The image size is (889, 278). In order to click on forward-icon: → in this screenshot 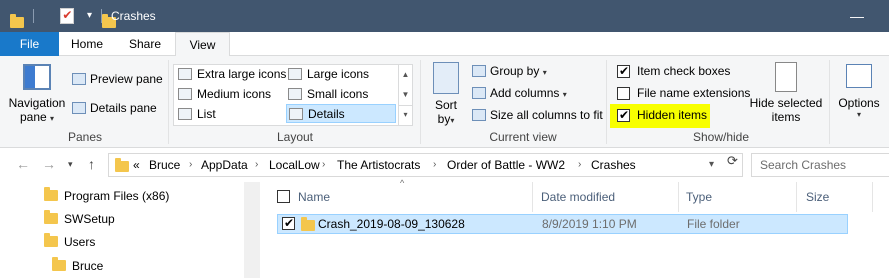, I will do `click(49, 164)`.